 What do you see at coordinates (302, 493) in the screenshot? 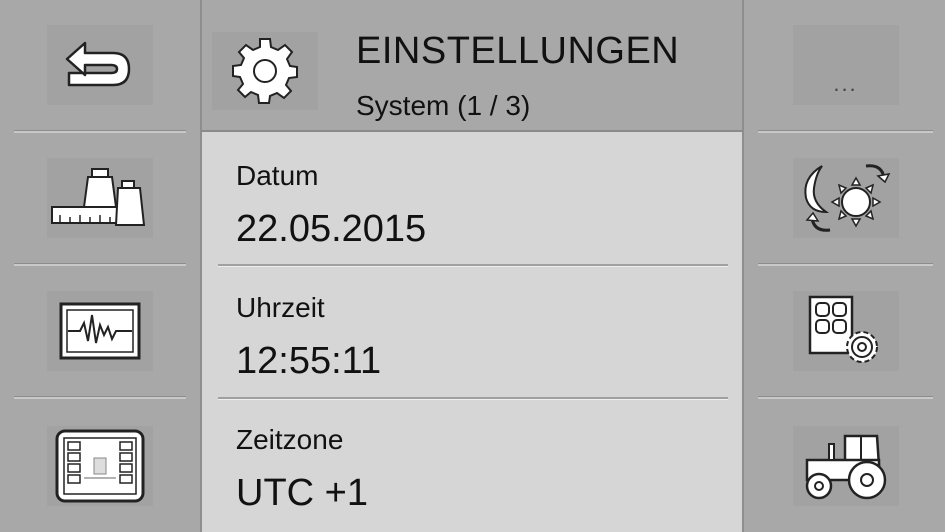
I see `setting-value: UTC +1` at bounding box center [302, 493].